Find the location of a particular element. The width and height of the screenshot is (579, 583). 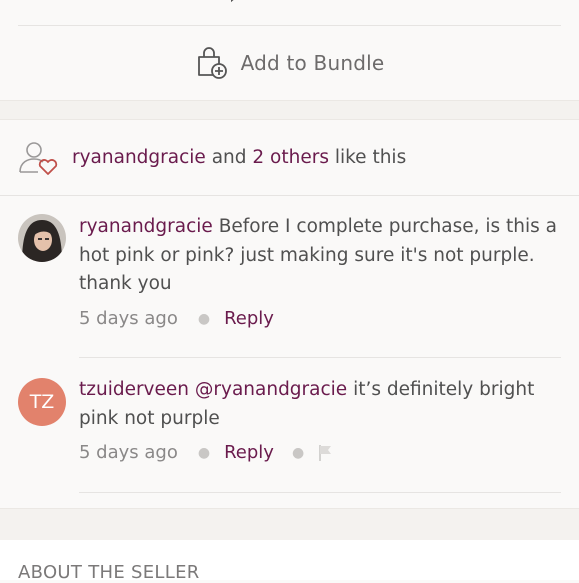

likes-row: ryanandgracie and 2 others like this is located at coordinates (289, 158).